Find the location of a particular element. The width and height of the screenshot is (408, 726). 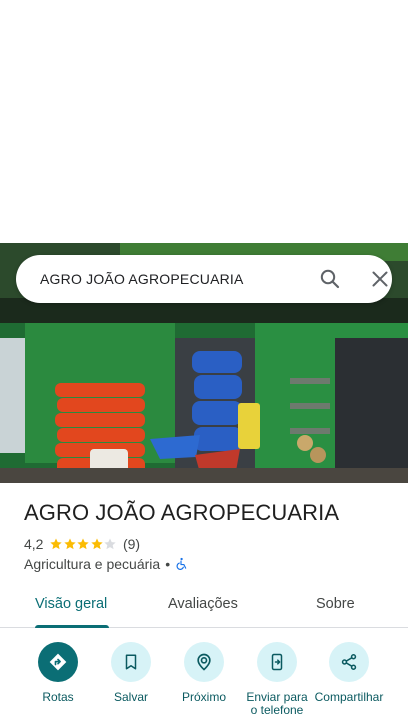

nearby-button: Próximo is located at coordinates (204, 673).